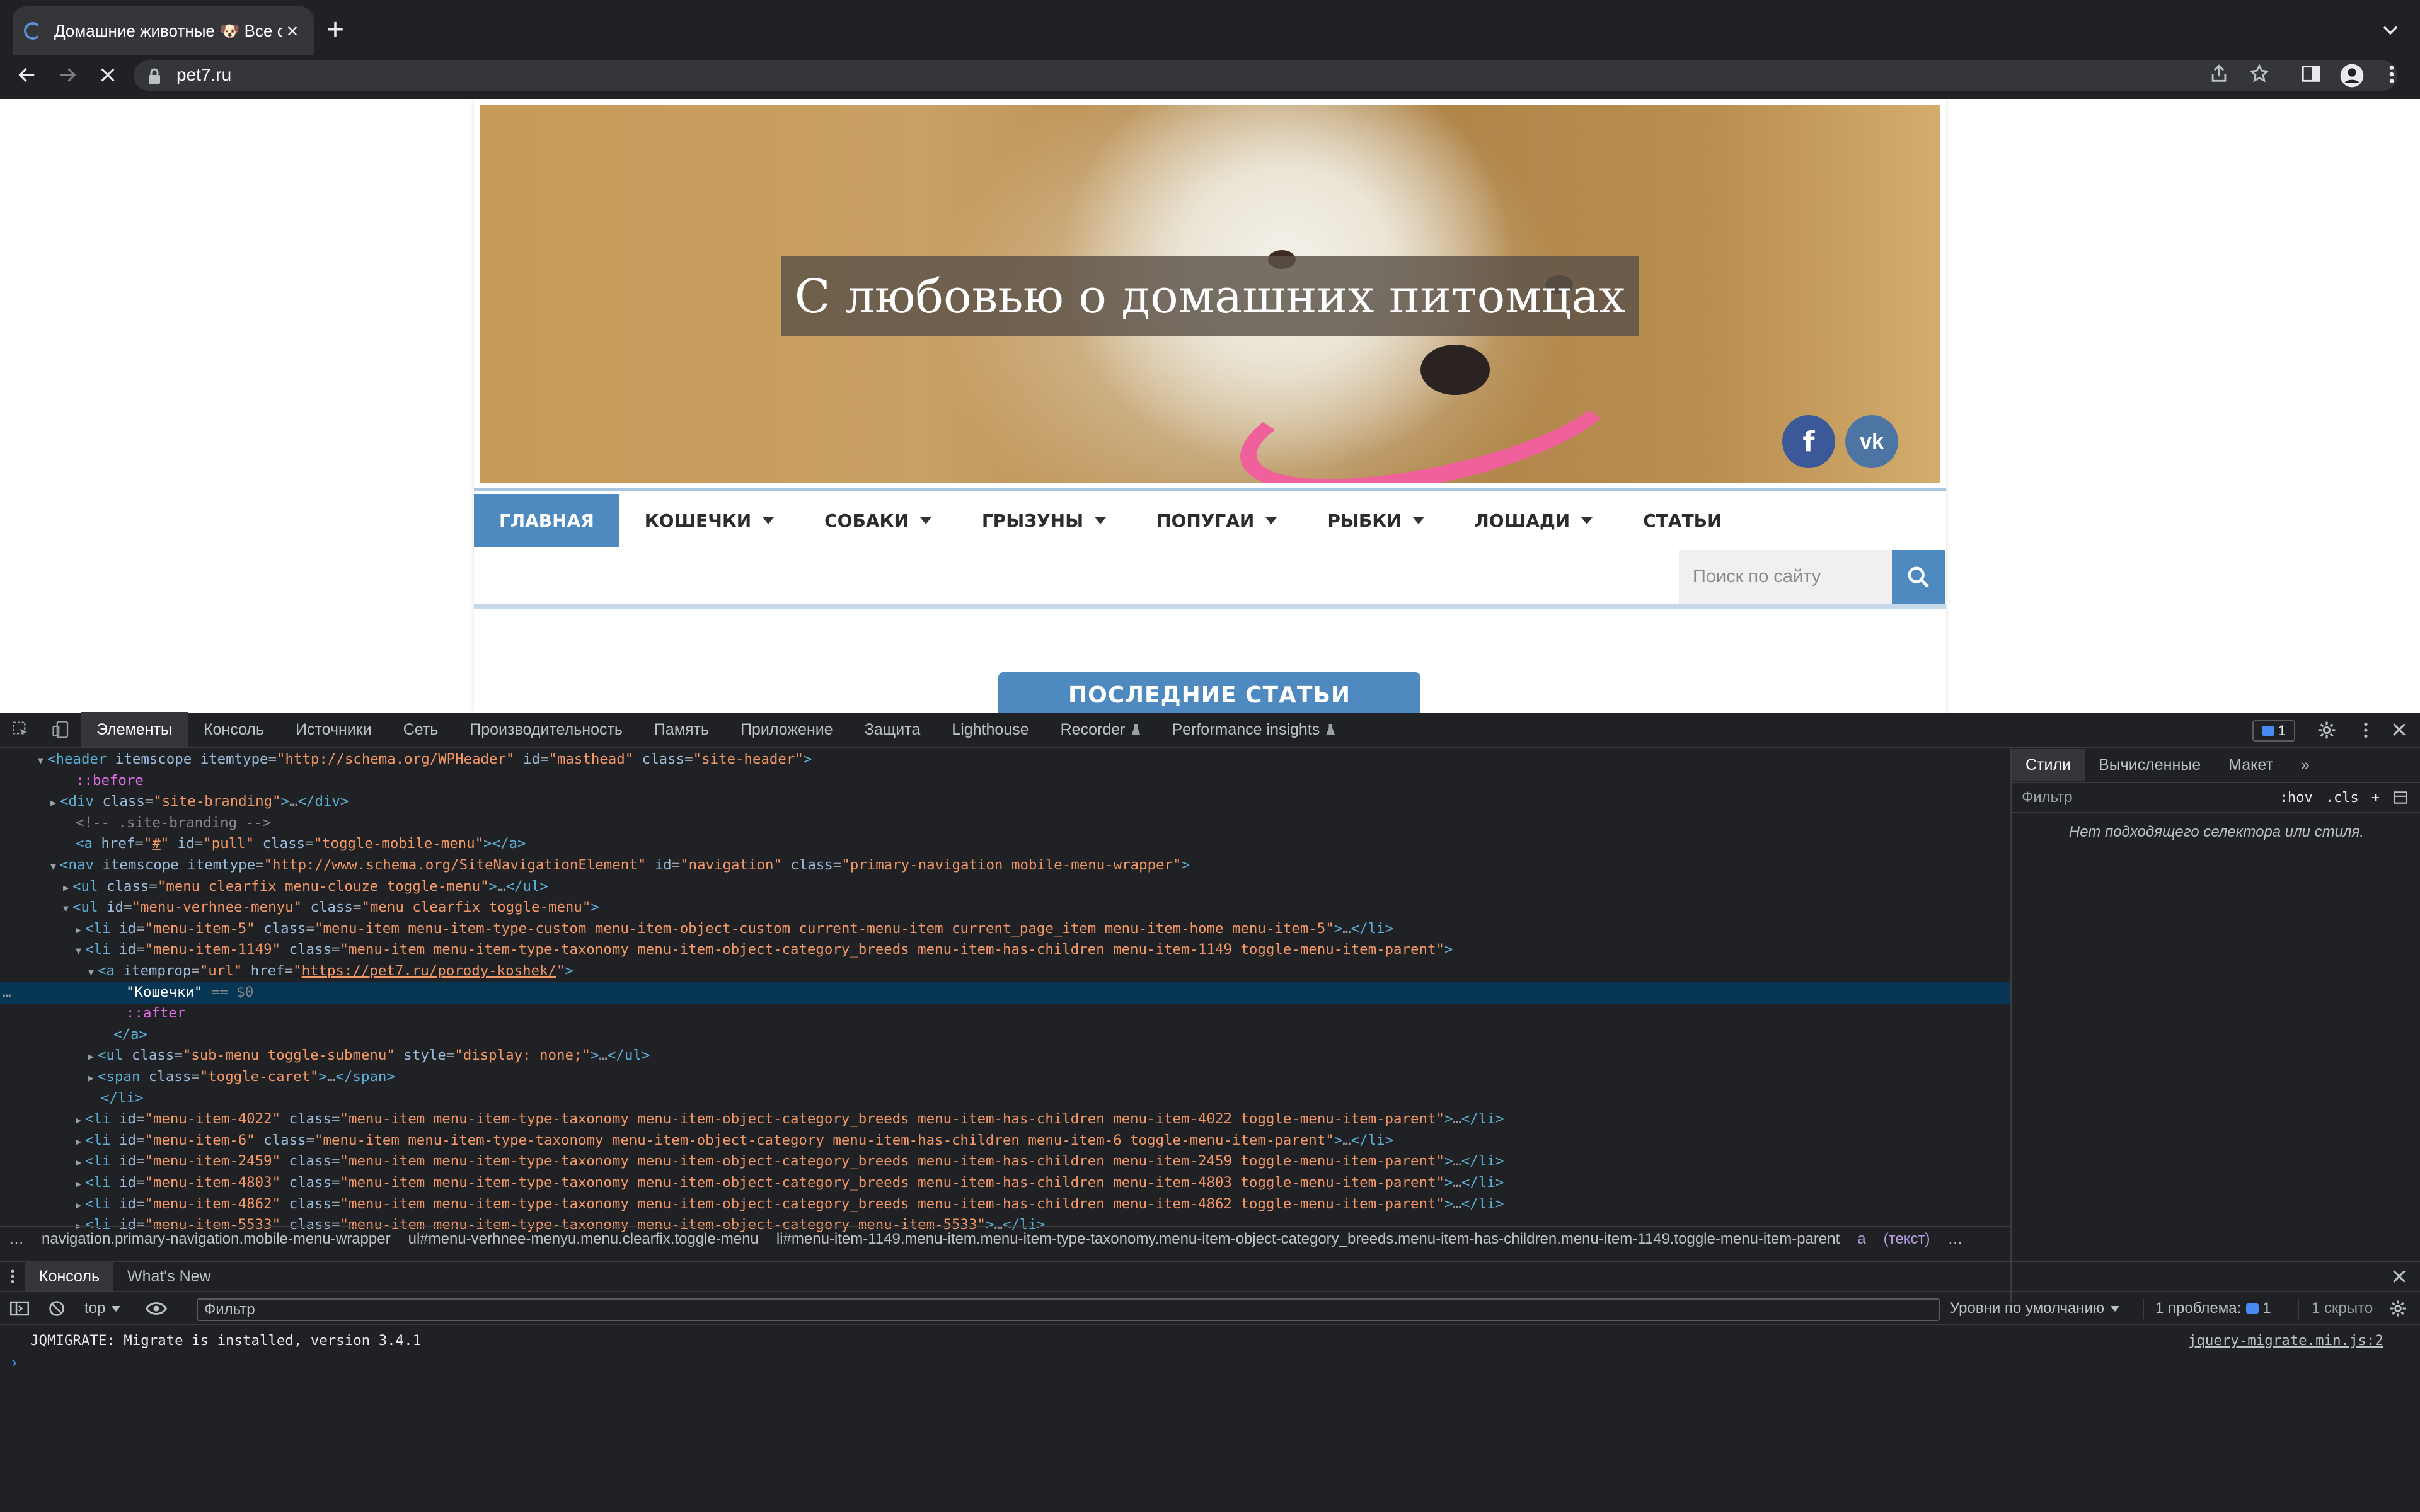 This screenshot has width=2420, height=1512. Describe the element at coordinates (878, 520) in the screenshot. I see `nav-item: СОБАКИ` at that location.